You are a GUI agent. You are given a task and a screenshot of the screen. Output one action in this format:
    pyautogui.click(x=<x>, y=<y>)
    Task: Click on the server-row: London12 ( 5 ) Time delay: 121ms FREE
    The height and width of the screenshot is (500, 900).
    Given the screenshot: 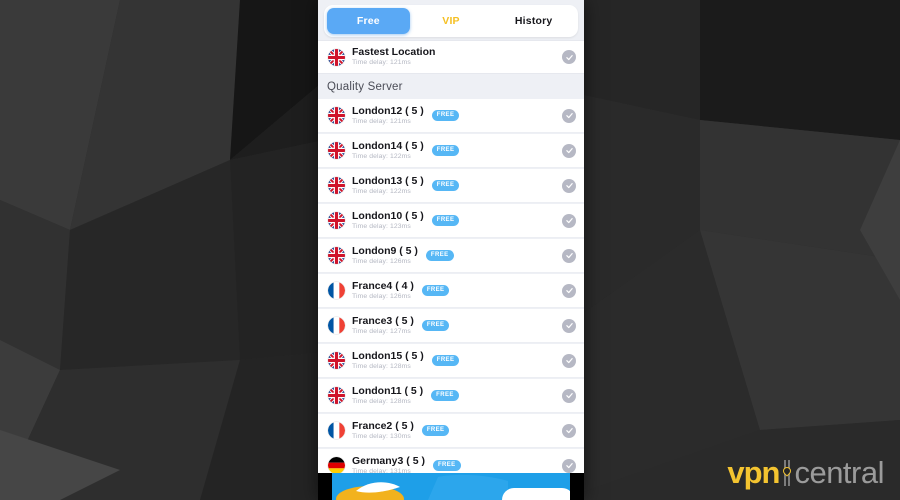 What is the action you would take?
    pyautogui.click(x=451, y=116)
    